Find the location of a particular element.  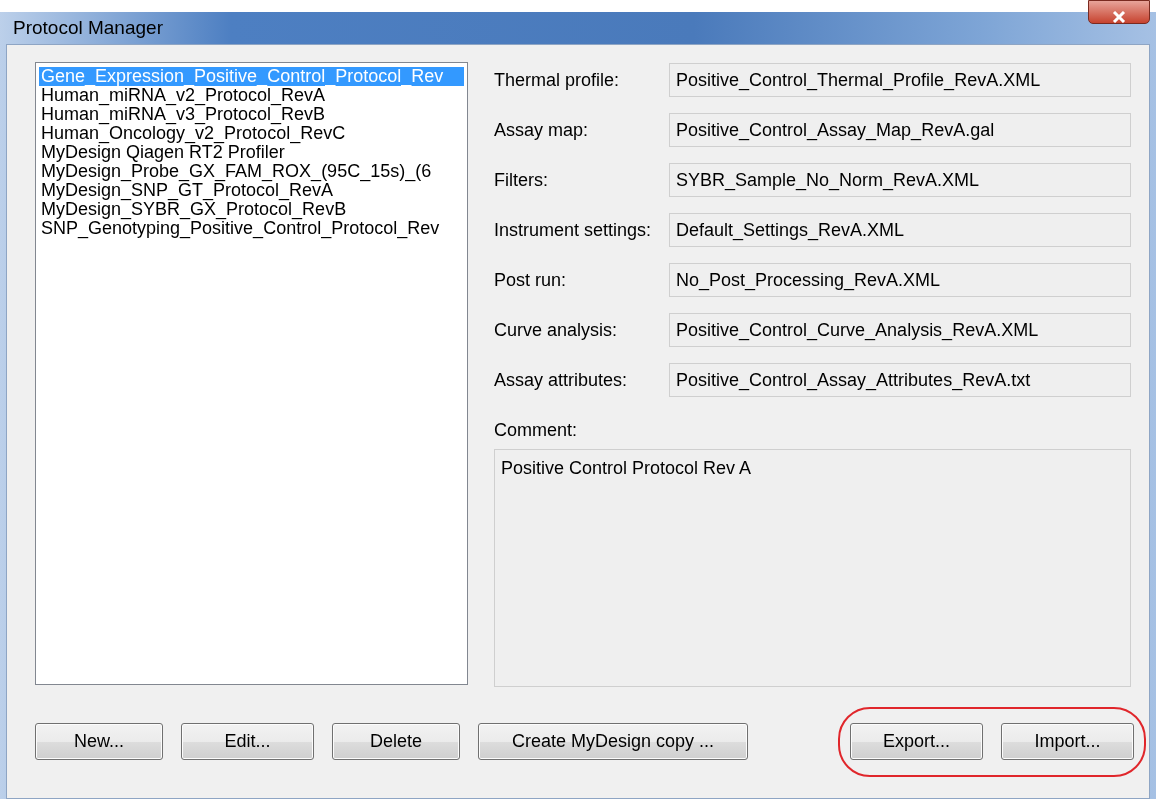

field-label: Instrument settings: is located at coordinates (573, 230).